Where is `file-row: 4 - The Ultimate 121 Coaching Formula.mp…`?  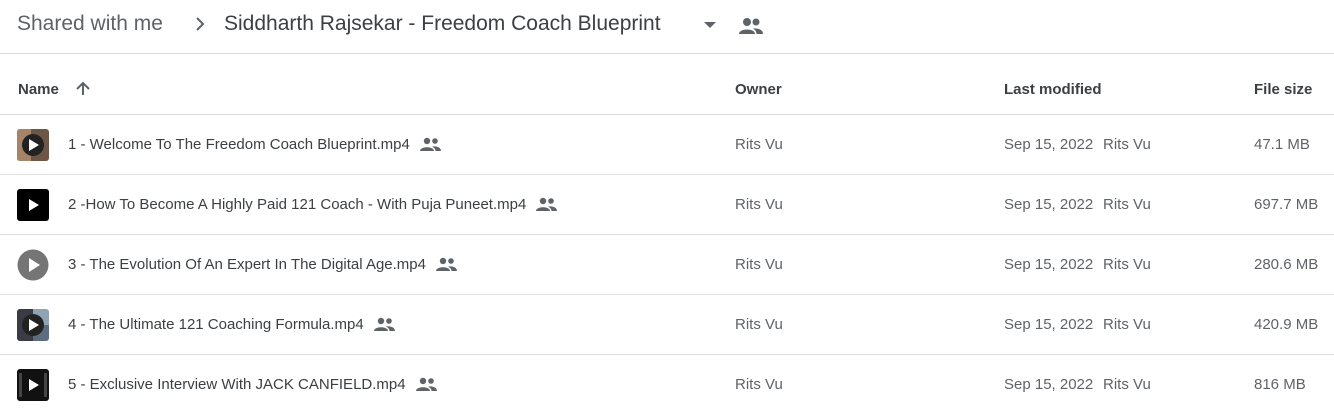
file-row: 4 - The Ultimate 121 Coaching Formula.mp… is located at coordinates (667, 325).